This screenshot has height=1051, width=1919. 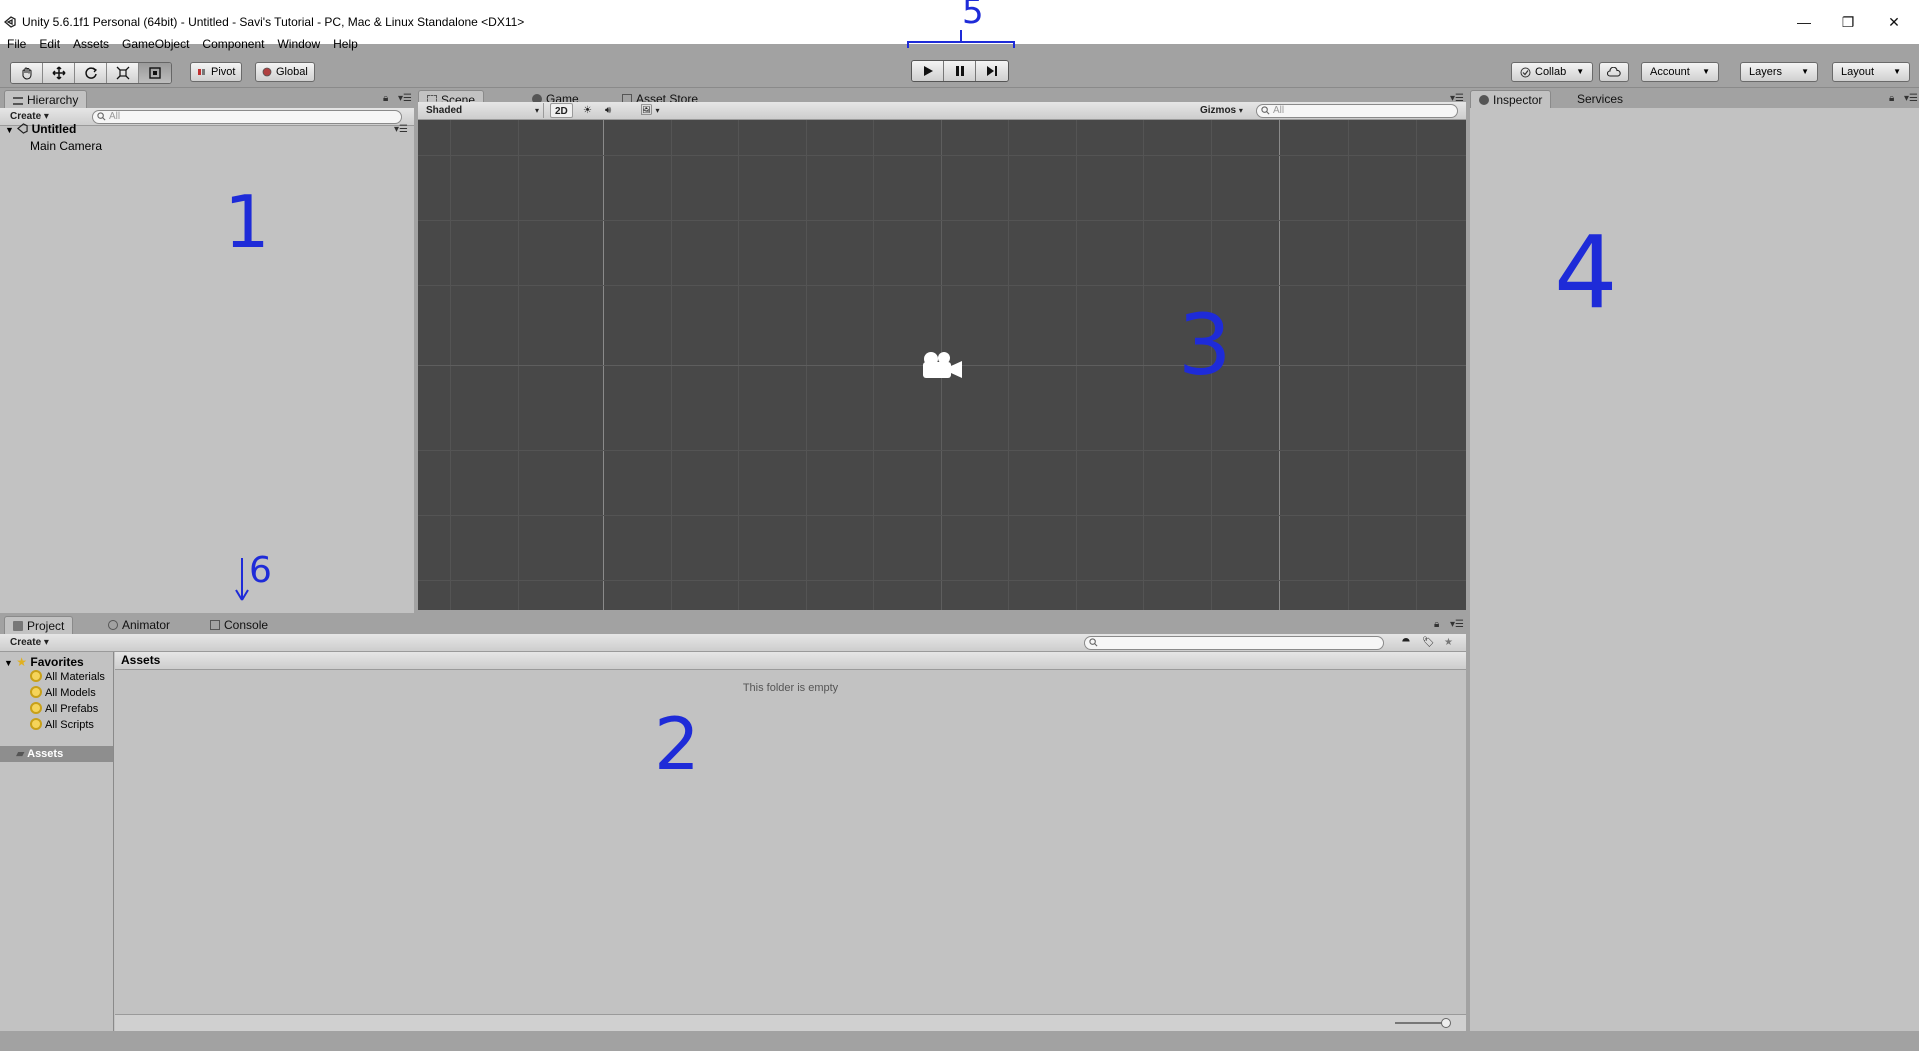 What do you see at coordinates (247, 222) in the screenshot?
I see `annotation-number: 1` at bounding box center [247, 222].